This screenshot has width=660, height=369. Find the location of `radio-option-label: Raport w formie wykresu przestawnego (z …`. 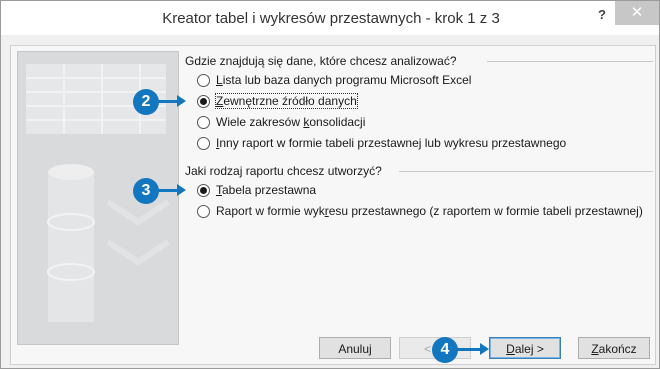

radio-option-label: Raport w formie wykresu przestawnego (z … is located at coordinates (429, 211).